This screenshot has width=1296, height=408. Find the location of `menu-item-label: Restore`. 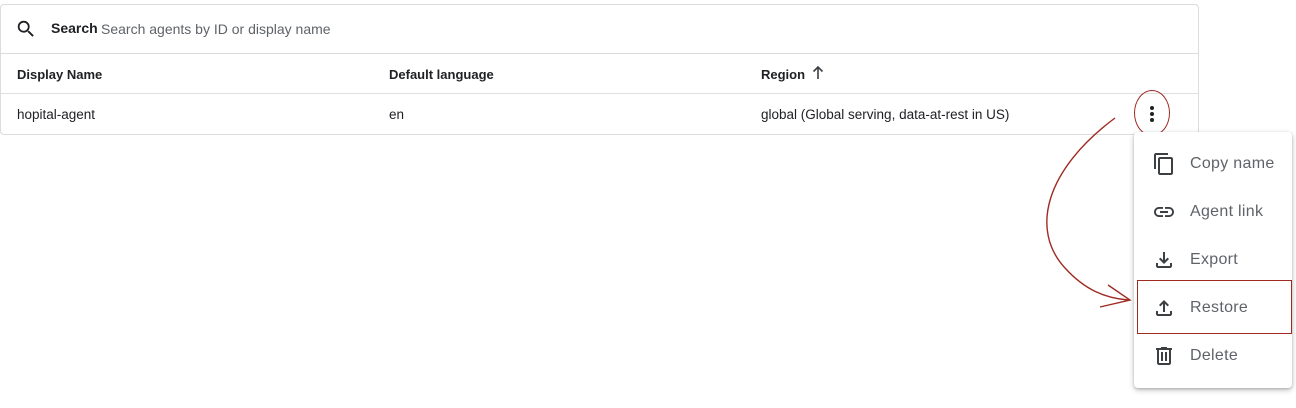

menu-item-label: Restore is located at coordinates (1219, 307).